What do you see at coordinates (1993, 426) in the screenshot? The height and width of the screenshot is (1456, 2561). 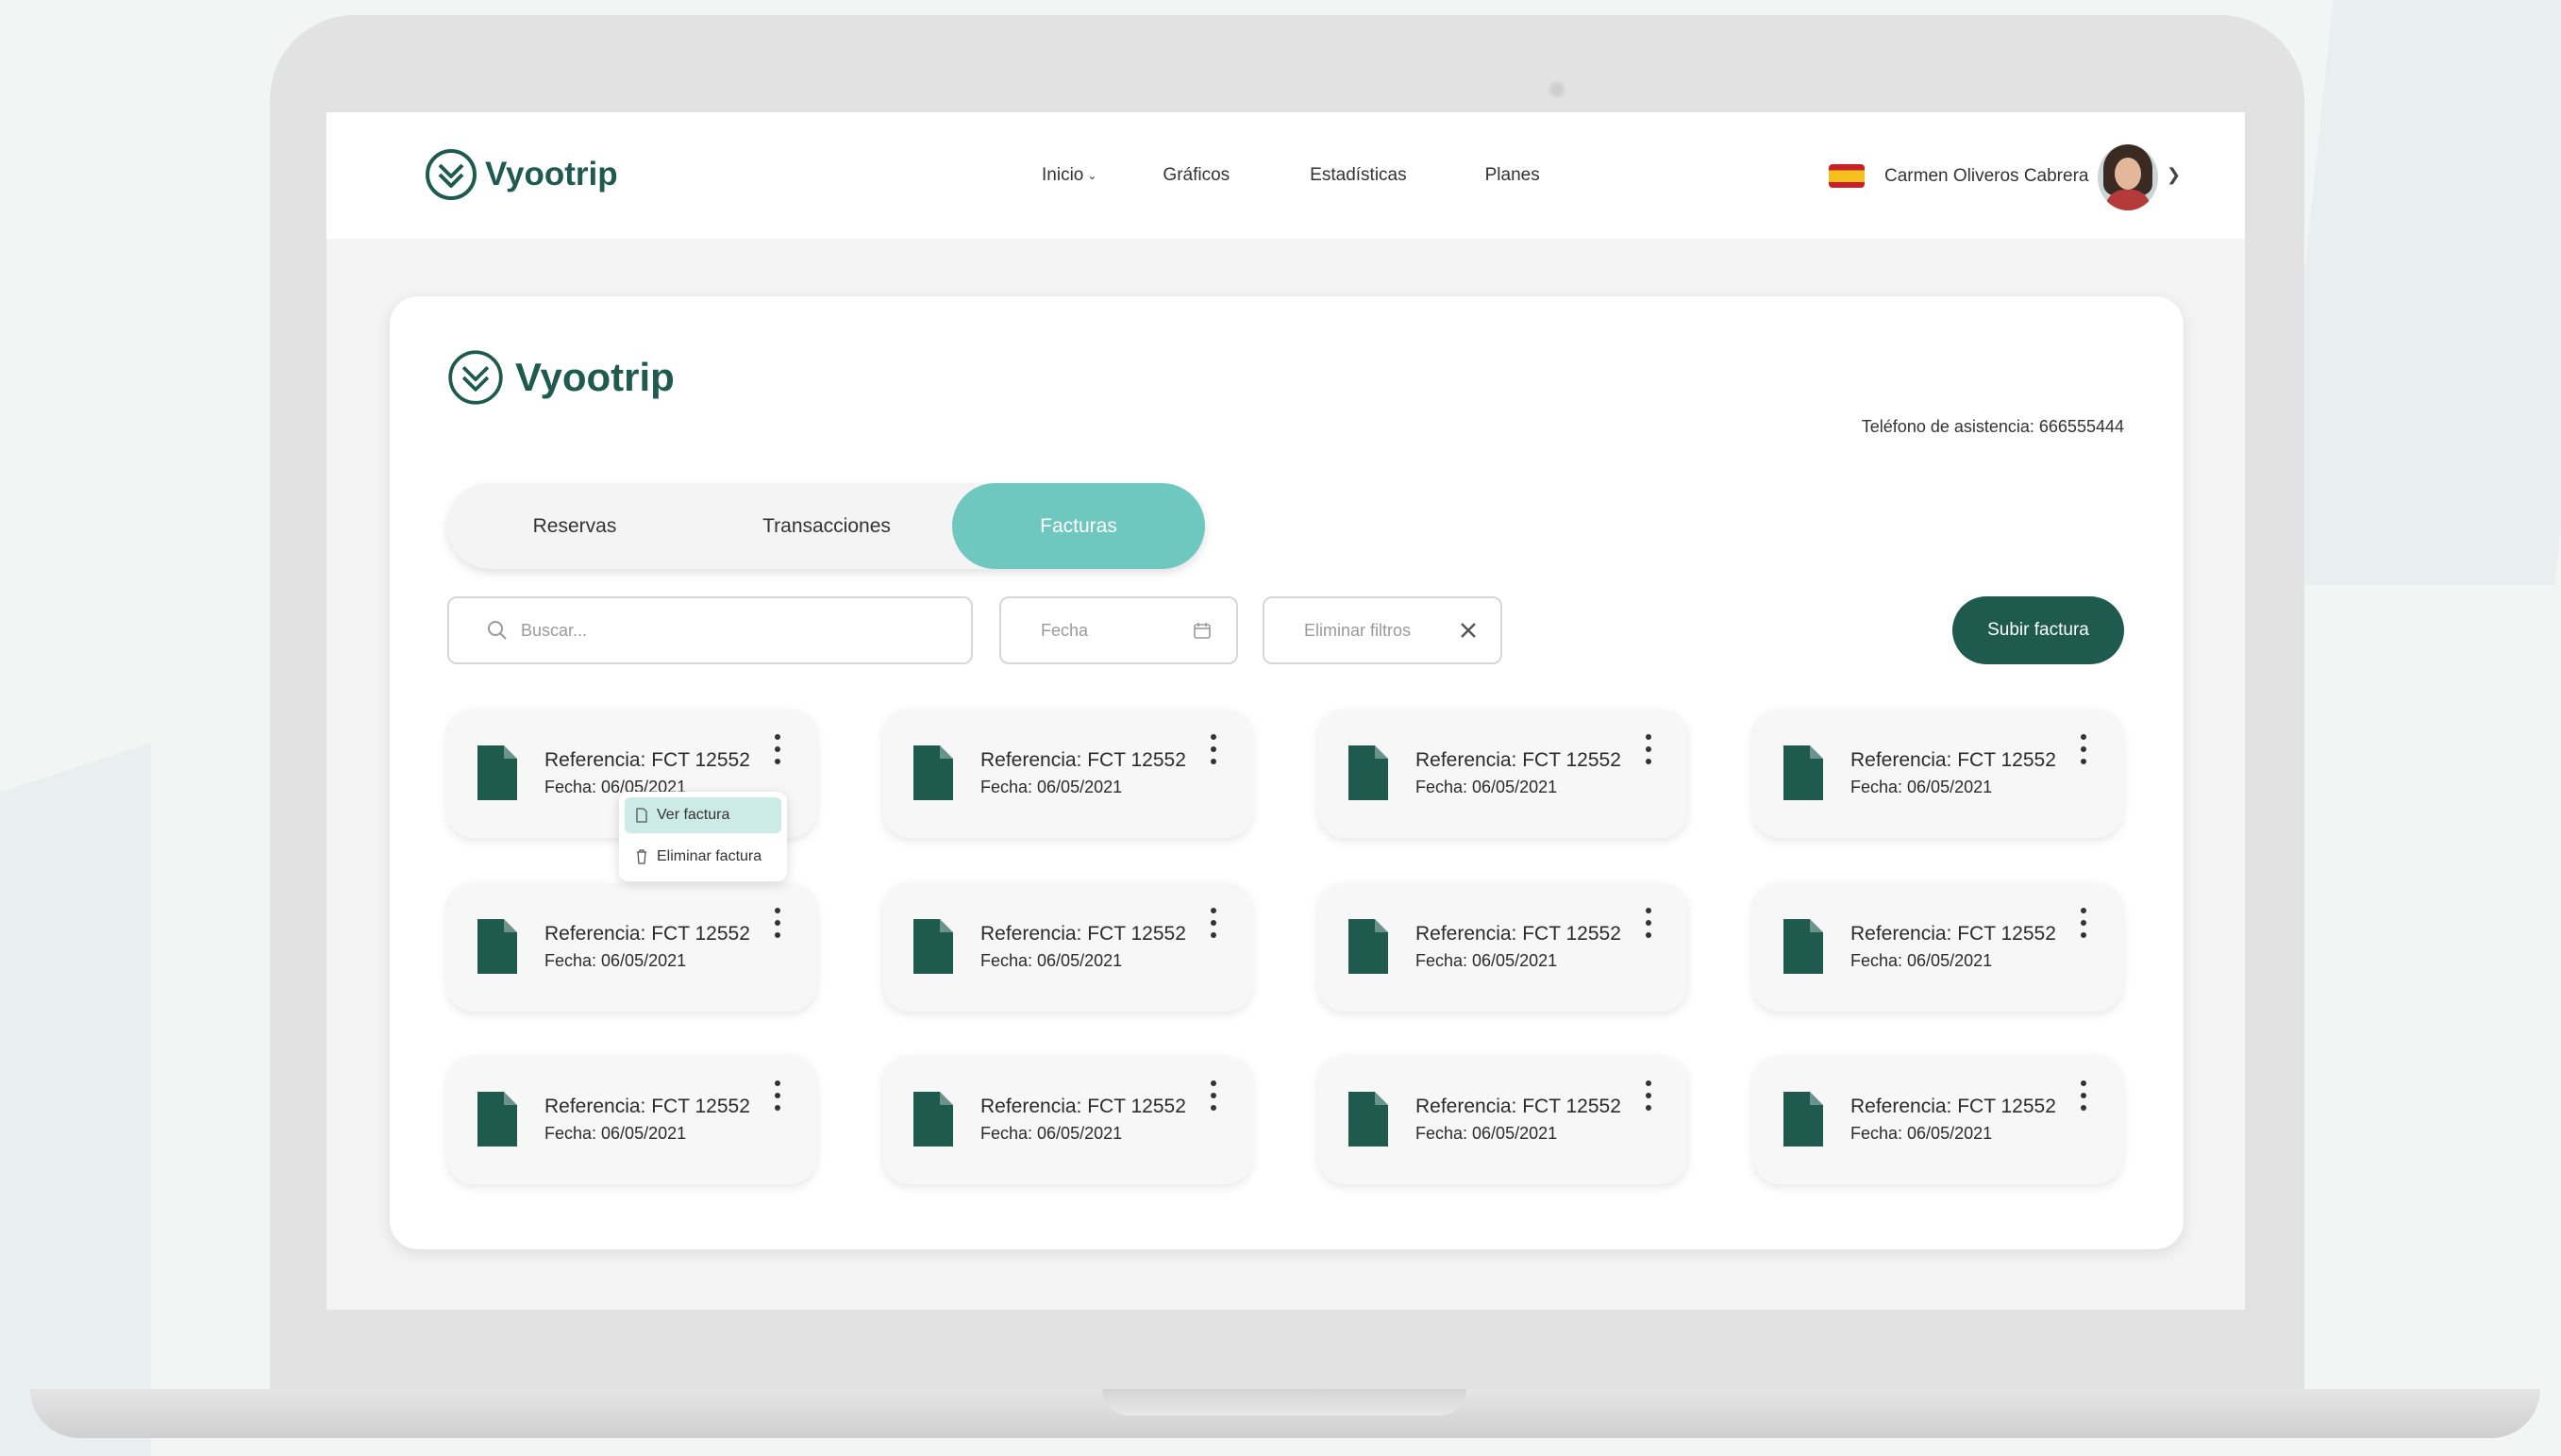 I see `support-phone: Teléfono de asistencia: 666555444` at bounding box center [1993, 426].